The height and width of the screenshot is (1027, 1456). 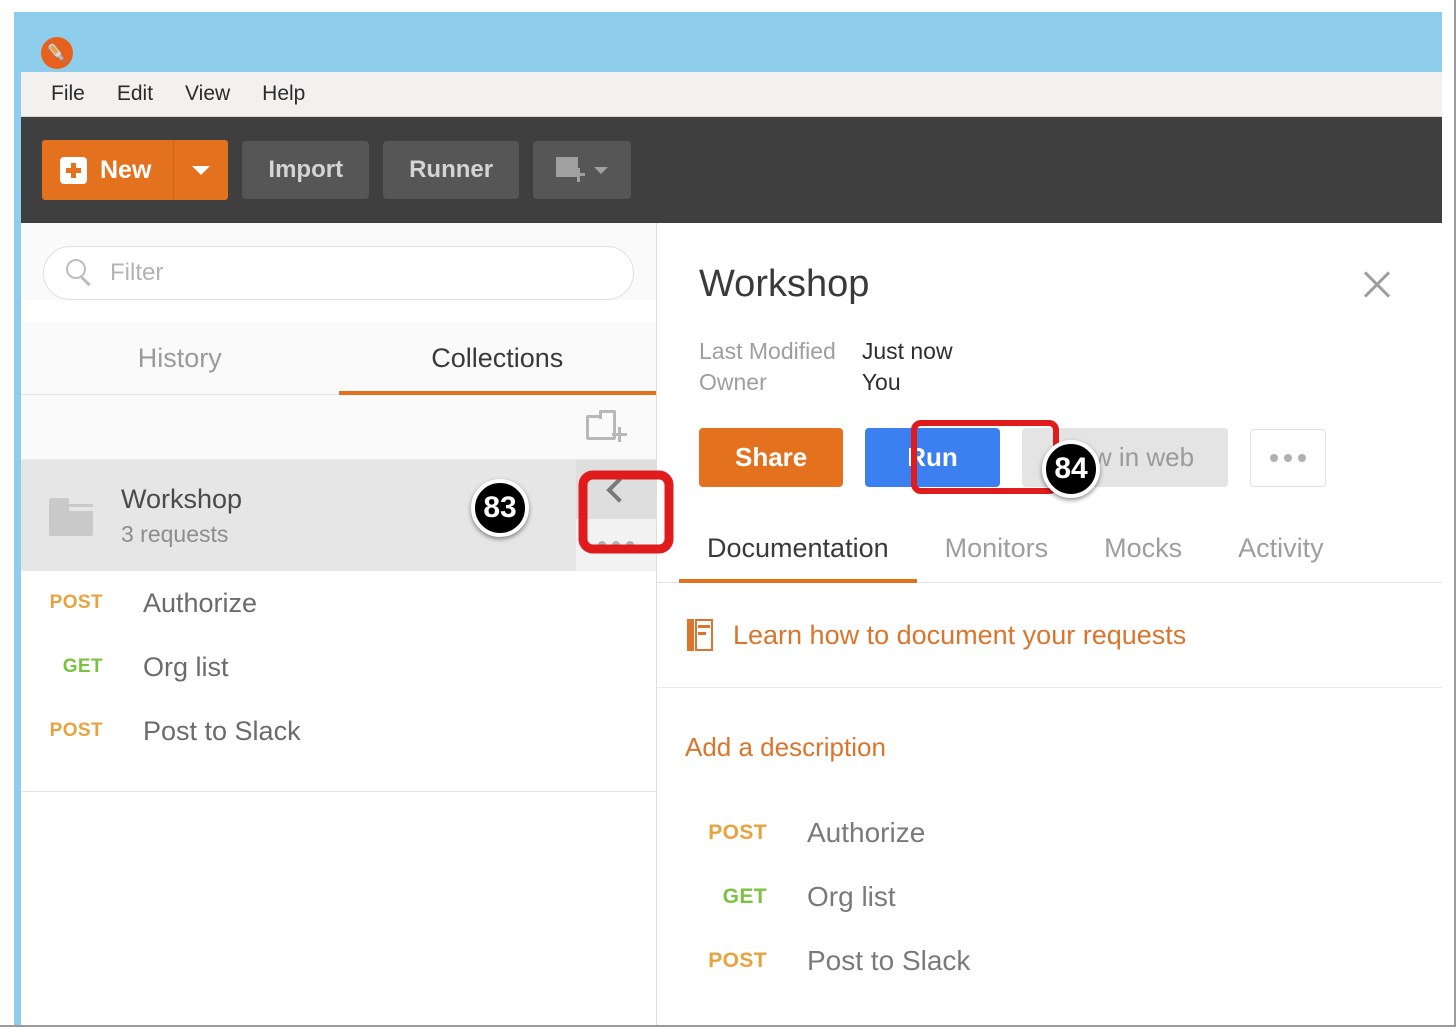 What do you see at coordinates (80, 273) in the screenshot?
I see `search-icon` at bounding box center [80, 273].